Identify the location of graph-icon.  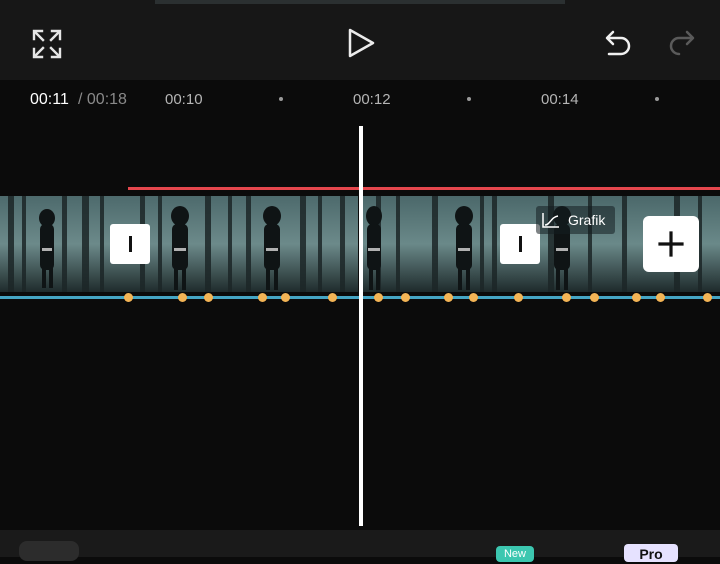
(550, 220).